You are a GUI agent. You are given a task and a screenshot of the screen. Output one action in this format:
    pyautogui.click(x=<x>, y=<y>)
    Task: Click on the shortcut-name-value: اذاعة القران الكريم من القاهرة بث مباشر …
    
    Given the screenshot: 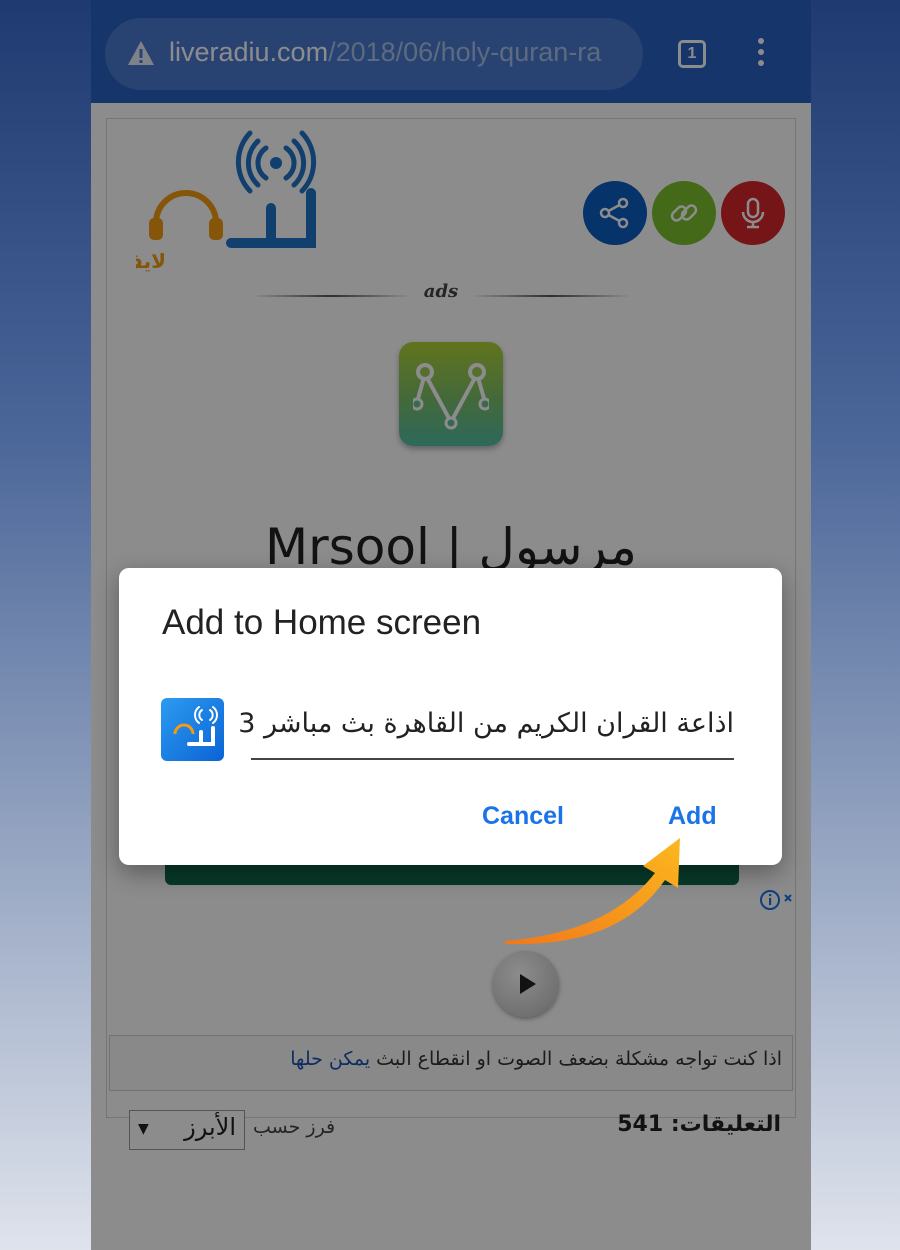 What is the action you would take?
    pyautogui.click(x=486, y=723)
    